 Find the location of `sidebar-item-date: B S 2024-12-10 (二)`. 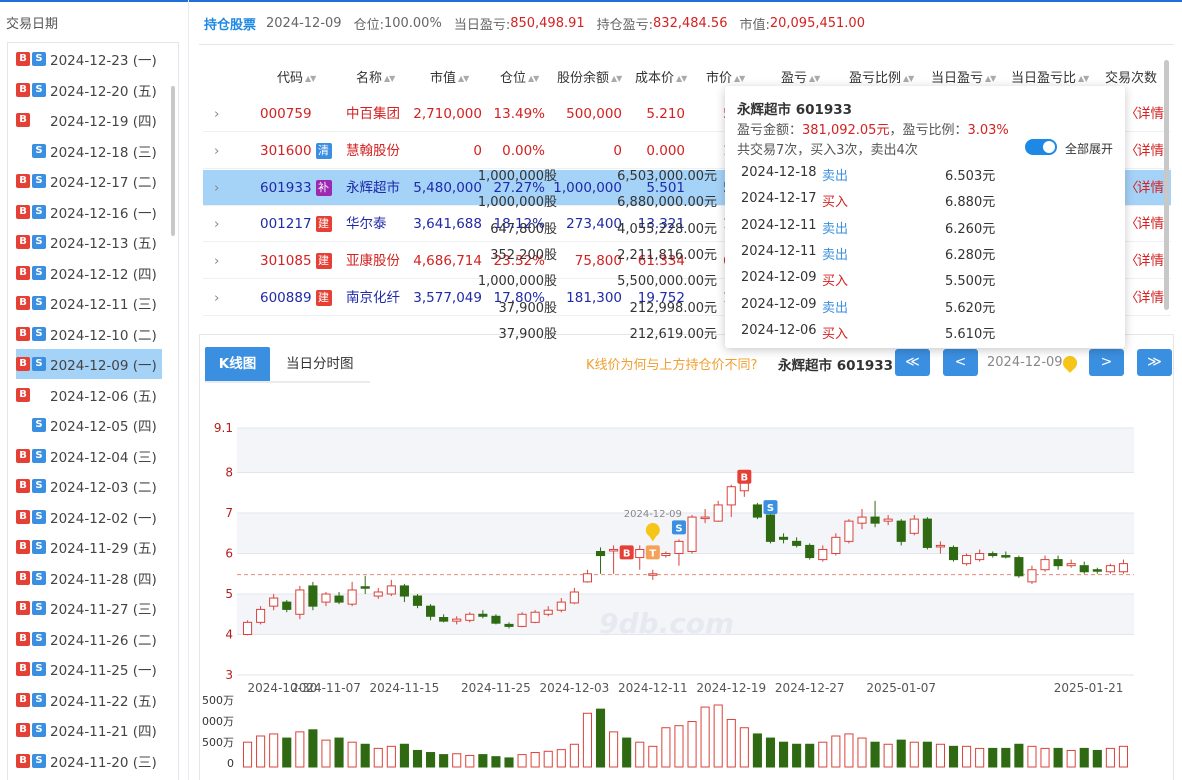

sidebar-item-date: B S 2024-12-10 (二) is located at coordinates (89, 334).